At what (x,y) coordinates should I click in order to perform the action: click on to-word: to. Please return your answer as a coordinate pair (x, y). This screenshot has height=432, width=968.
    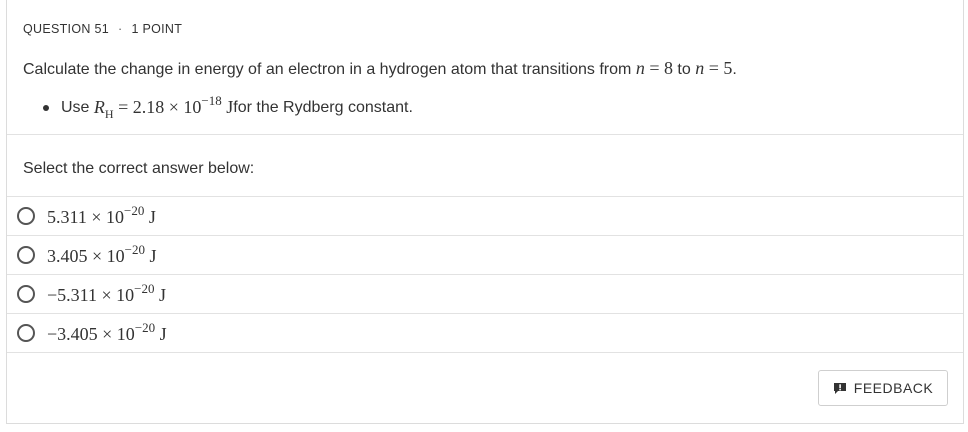
    Looking at the image, I should click on (684, 69).